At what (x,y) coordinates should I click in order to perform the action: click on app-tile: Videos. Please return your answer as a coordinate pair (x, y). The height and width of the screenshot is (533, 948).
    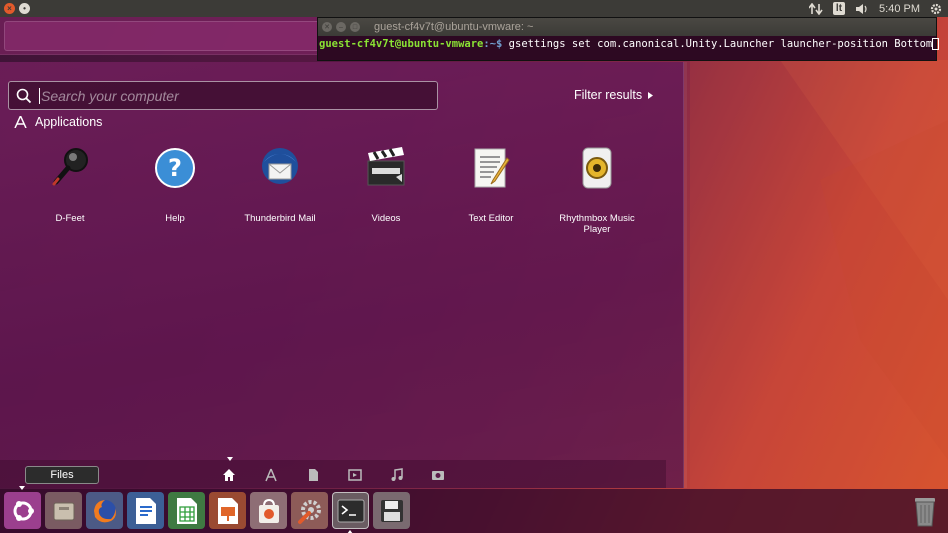
    Looking at the image, I should click on (386, 184).